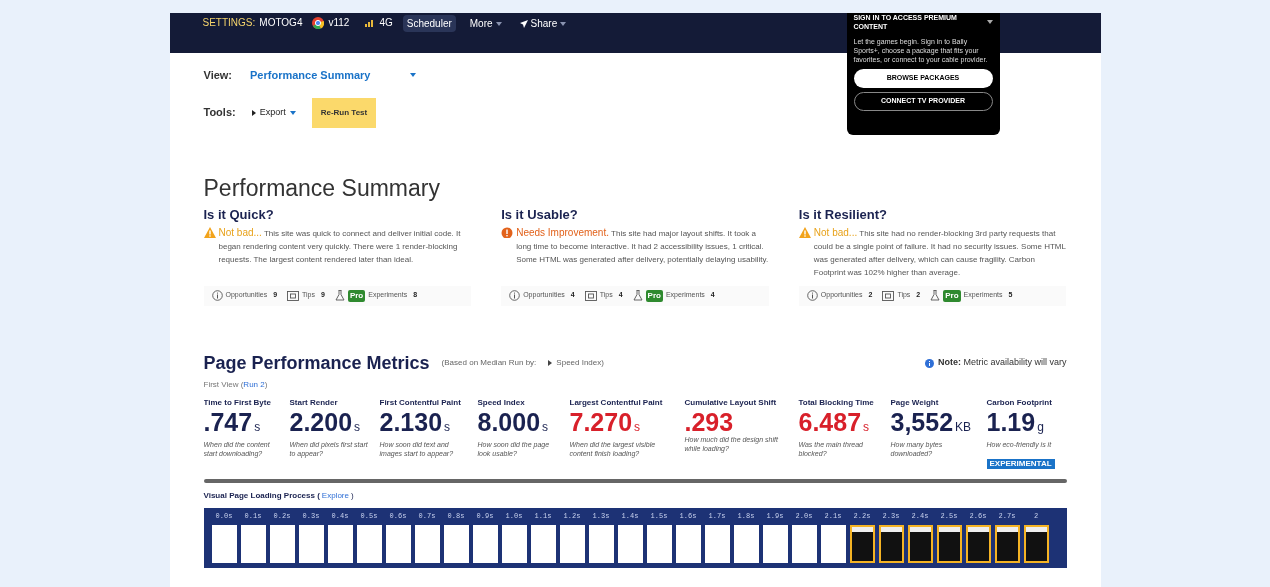 The height and width of the screenshot is (587, 1270). What do you see at coordinates (318, 22) in the screenshot?
I see `browser-icon` at bounding box center [318, 22].